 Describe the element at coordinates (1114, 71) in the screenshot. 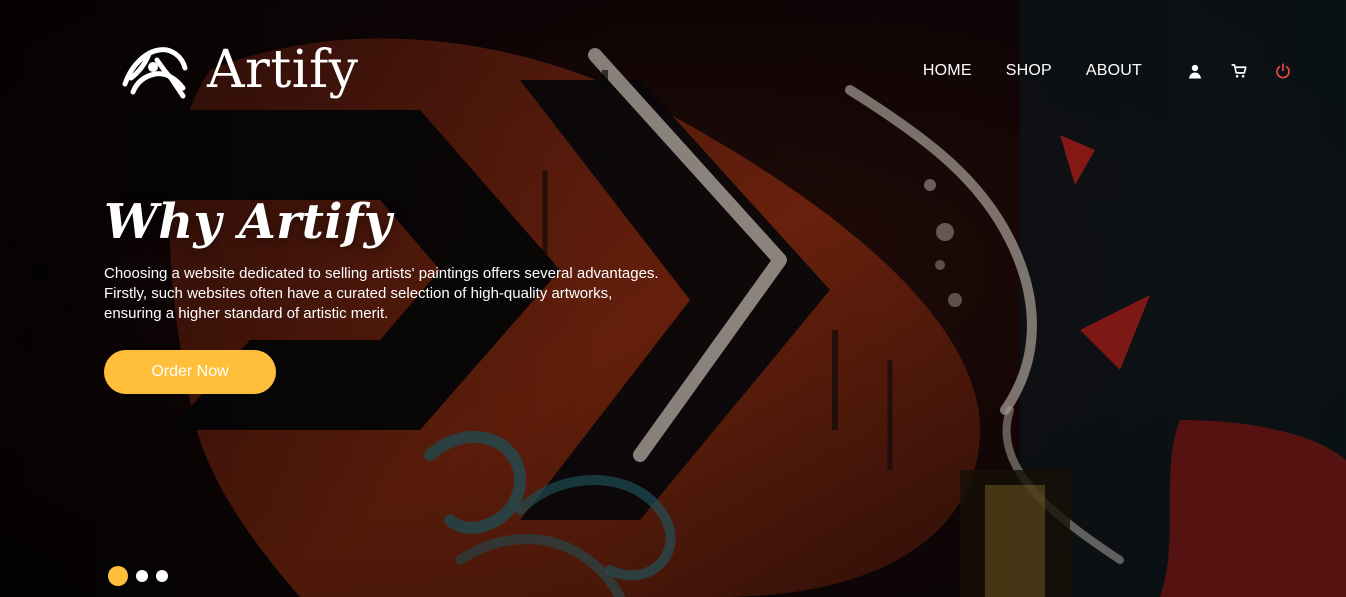

I see `nav-about-link: ABOUT` at that location.